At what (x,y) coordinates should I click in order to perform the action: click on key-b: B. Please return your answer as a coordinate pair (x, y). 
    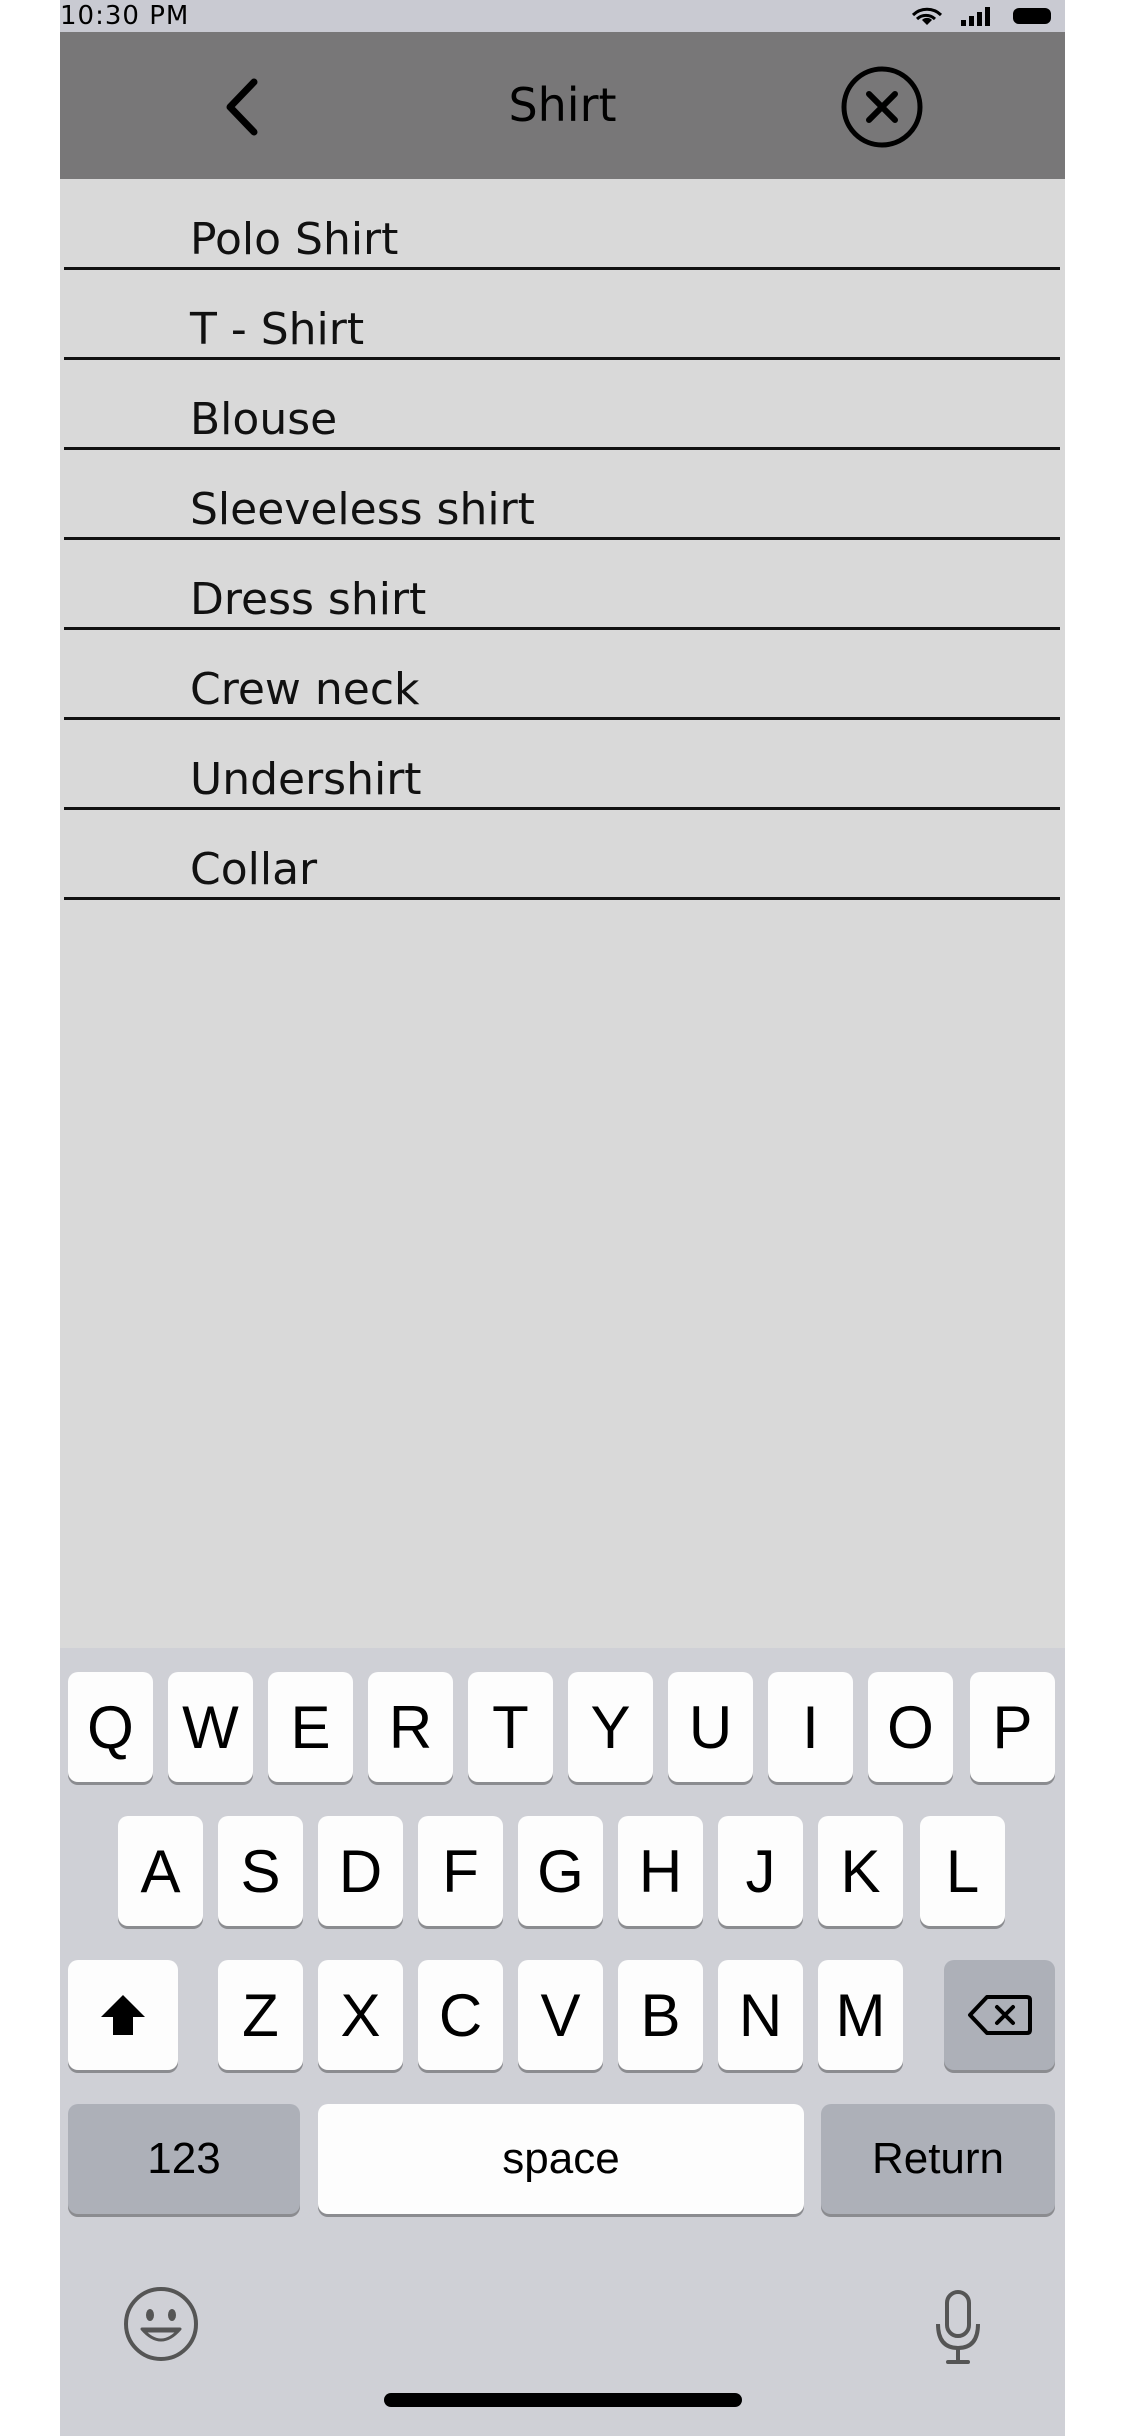
    Looking at the image, I should click on (660, 2015).